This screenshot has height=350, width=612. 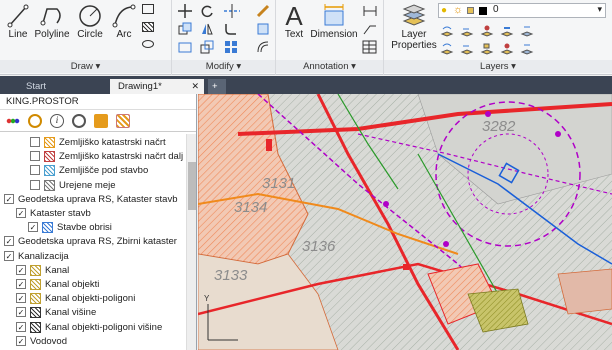 I want to click on line-label: Line, so click(x=18, y=34).